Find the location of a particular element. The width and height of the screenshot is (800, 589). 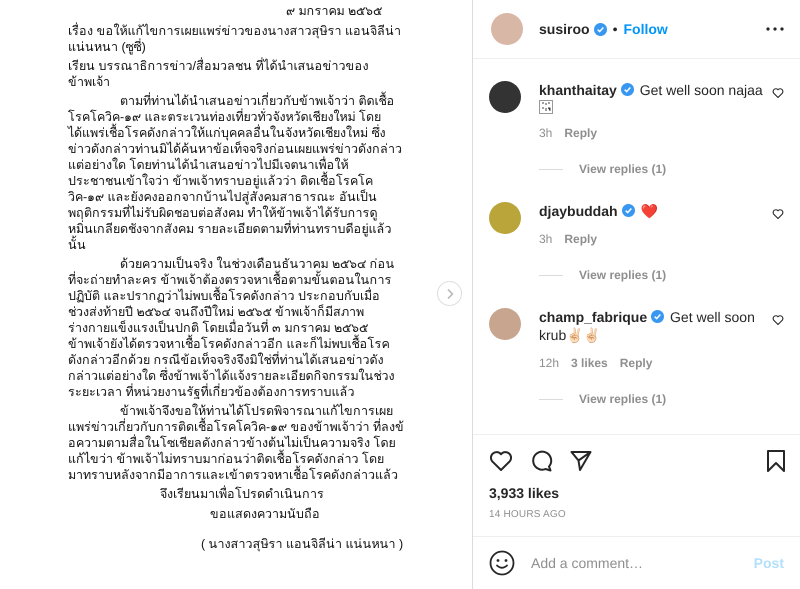

avatar-photo is located at coordinates (505, 97).